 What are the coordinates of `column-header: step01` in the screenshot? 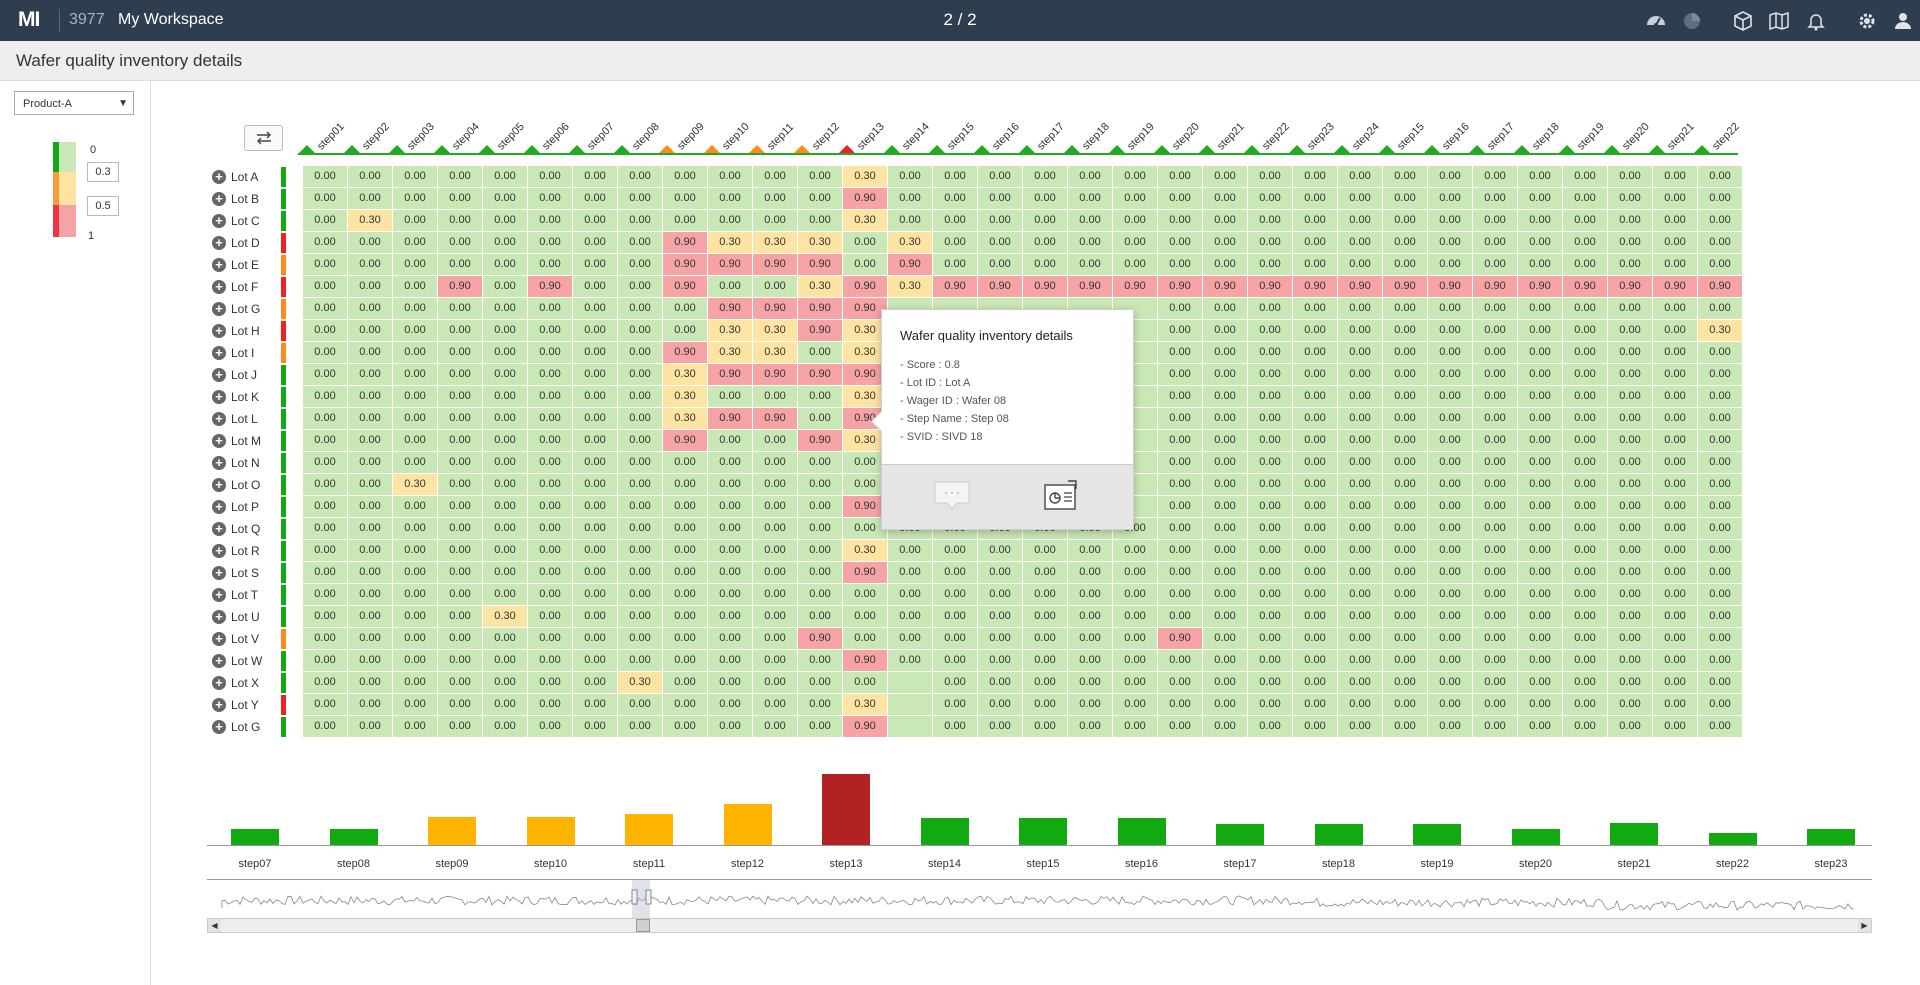 It's located at (331, 137).